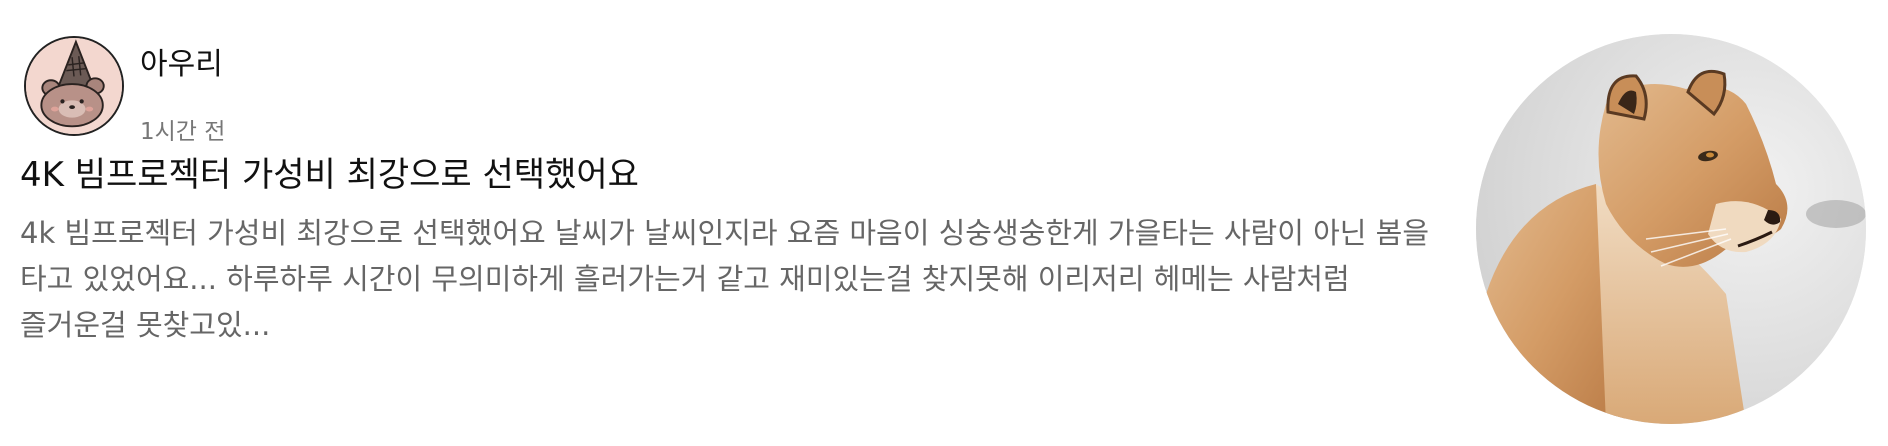  What do you see at coordinates (183, 132) in the screenshot?
I see `post-timestamp: 1시간 전` at bounding box center [183, 132].